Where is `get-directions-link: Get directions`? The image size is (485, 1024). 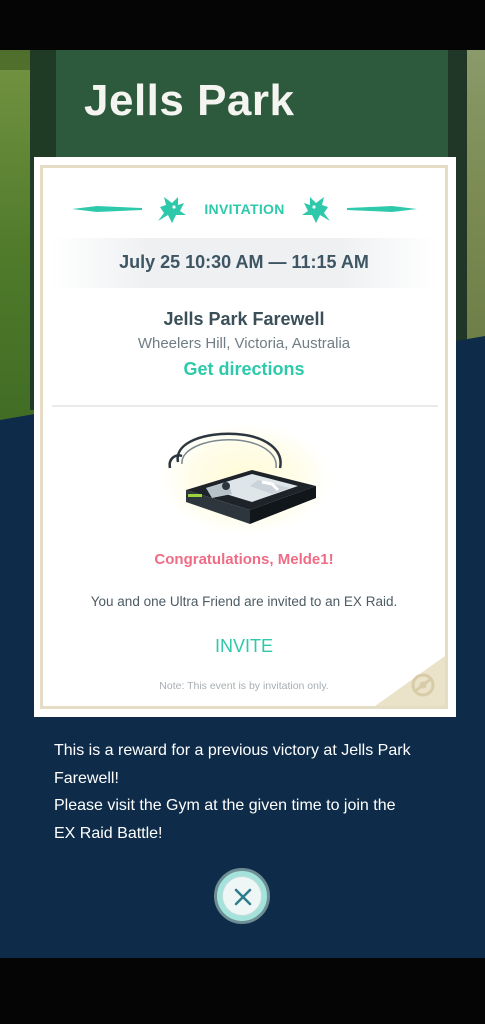
get-directions-link: Get directions is located at coordinates (244, 369).